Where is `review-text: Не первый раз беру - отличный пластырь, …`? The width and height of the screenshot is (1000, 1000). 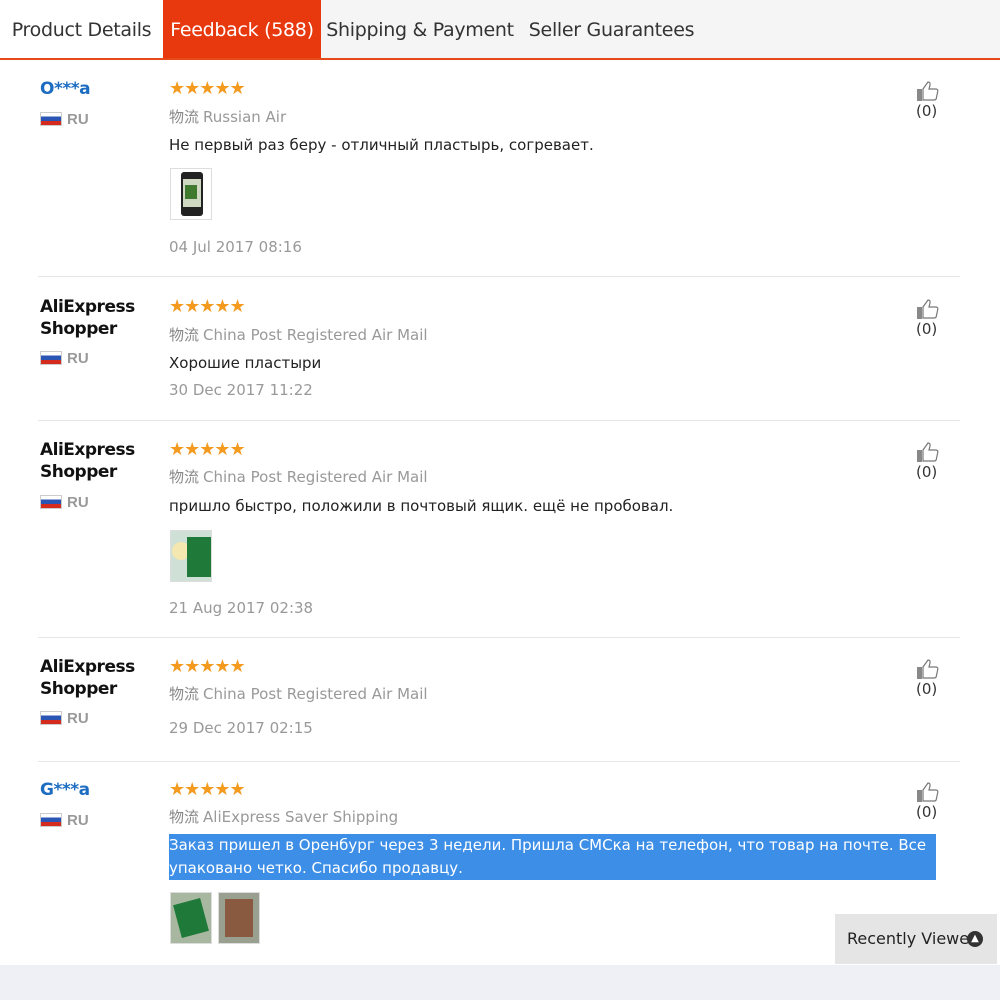 review-text: Не первый раз беру - отличный пластырь, … is located at coordinates (381, 145).